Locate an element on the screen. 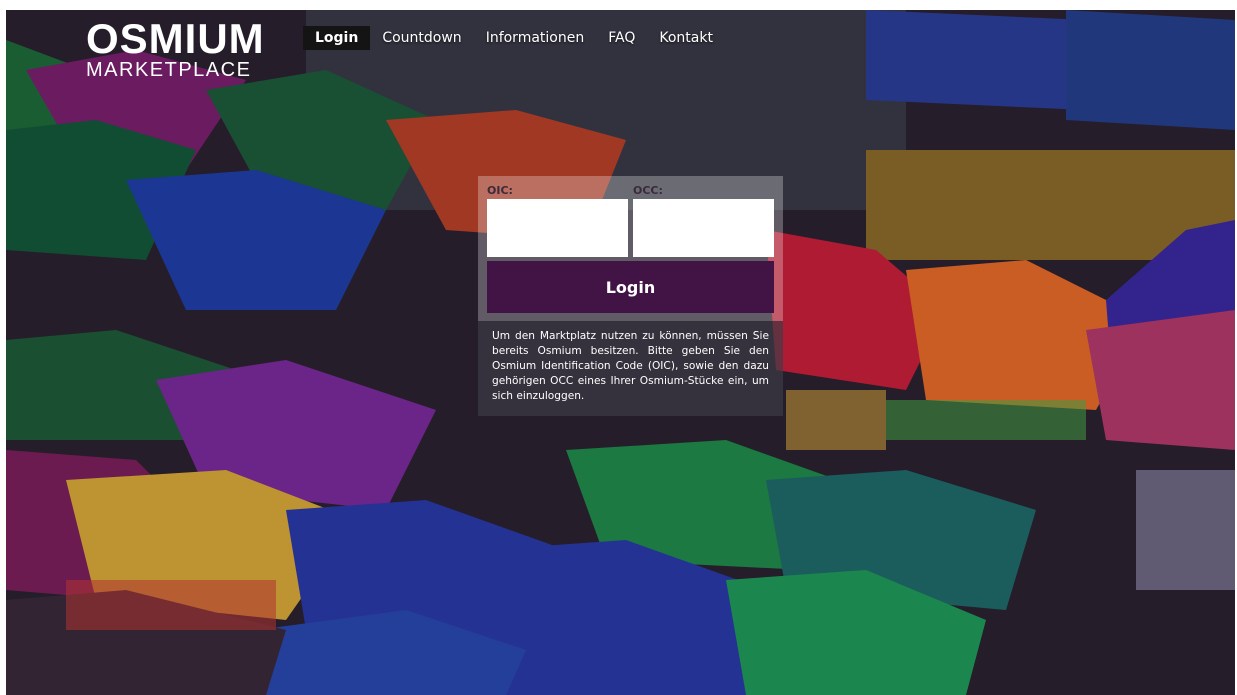  occ-field-group: OCC: is located at coordinates (703, 220).